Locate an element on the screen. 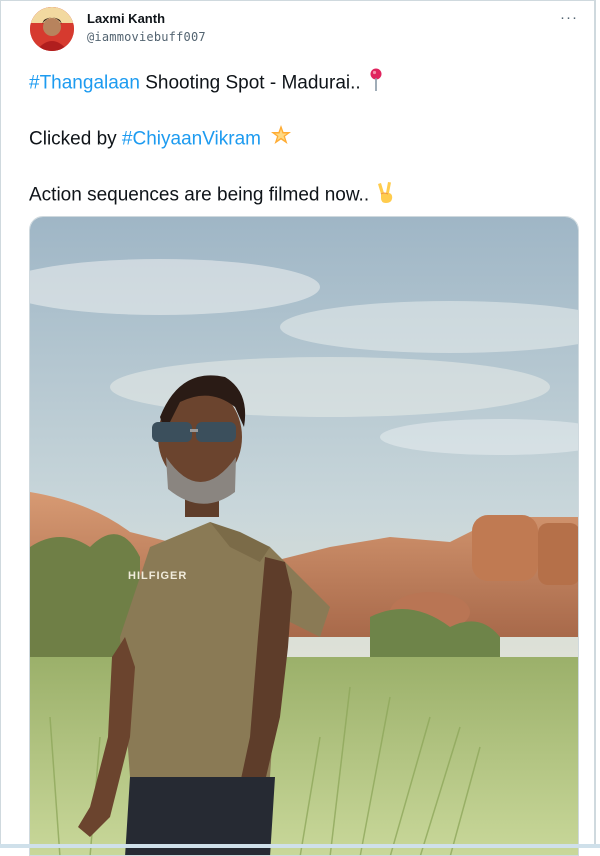  author-handle: @iammoviebuff007 is located at coordinates (146, 37).